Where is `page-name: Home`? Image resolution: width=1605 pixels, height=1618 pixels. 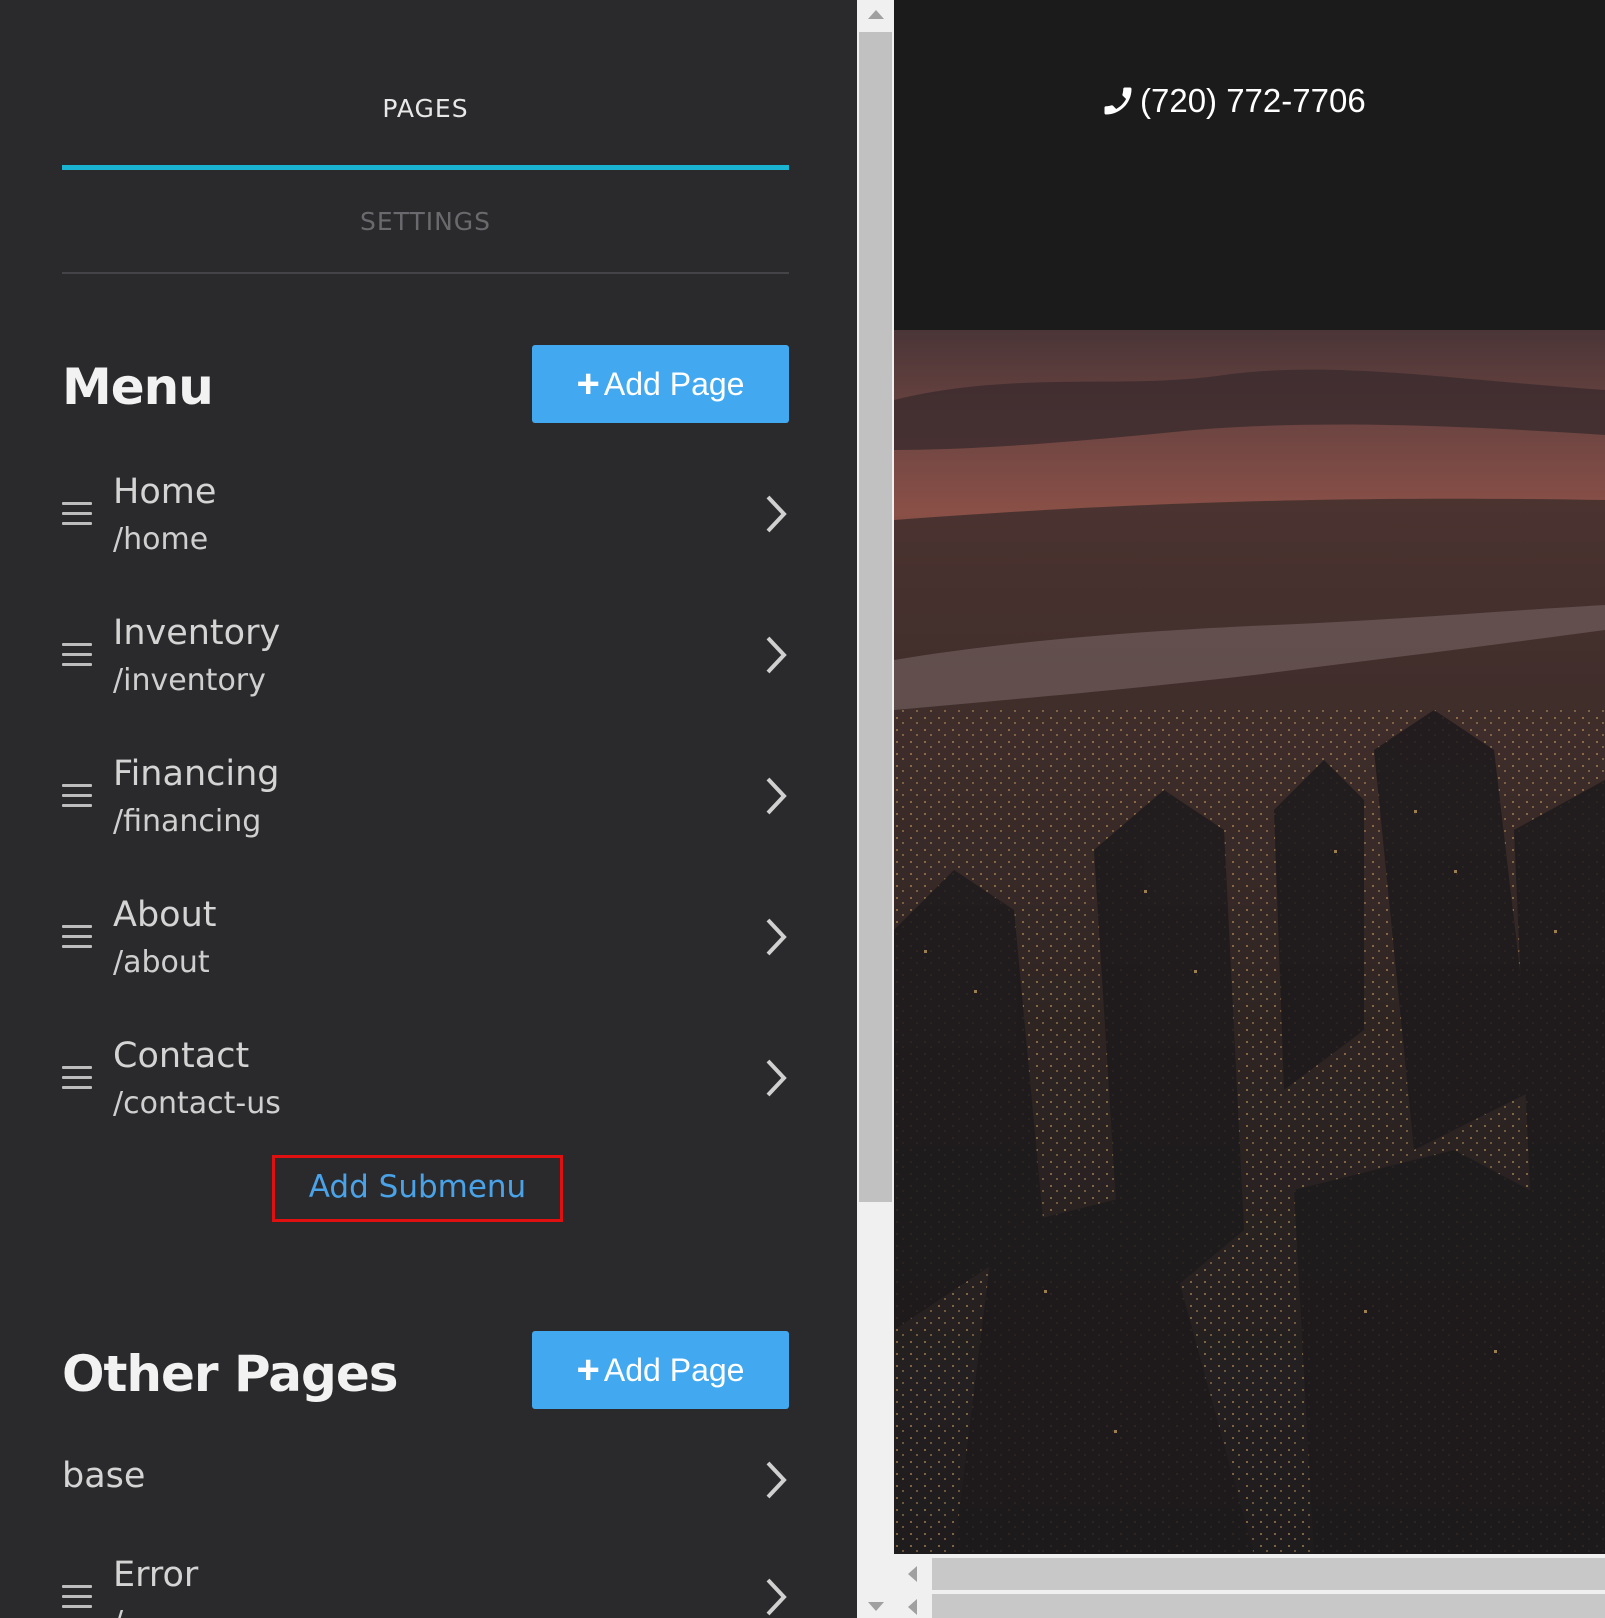 page-name: Home is located at coordinates (165, 492).